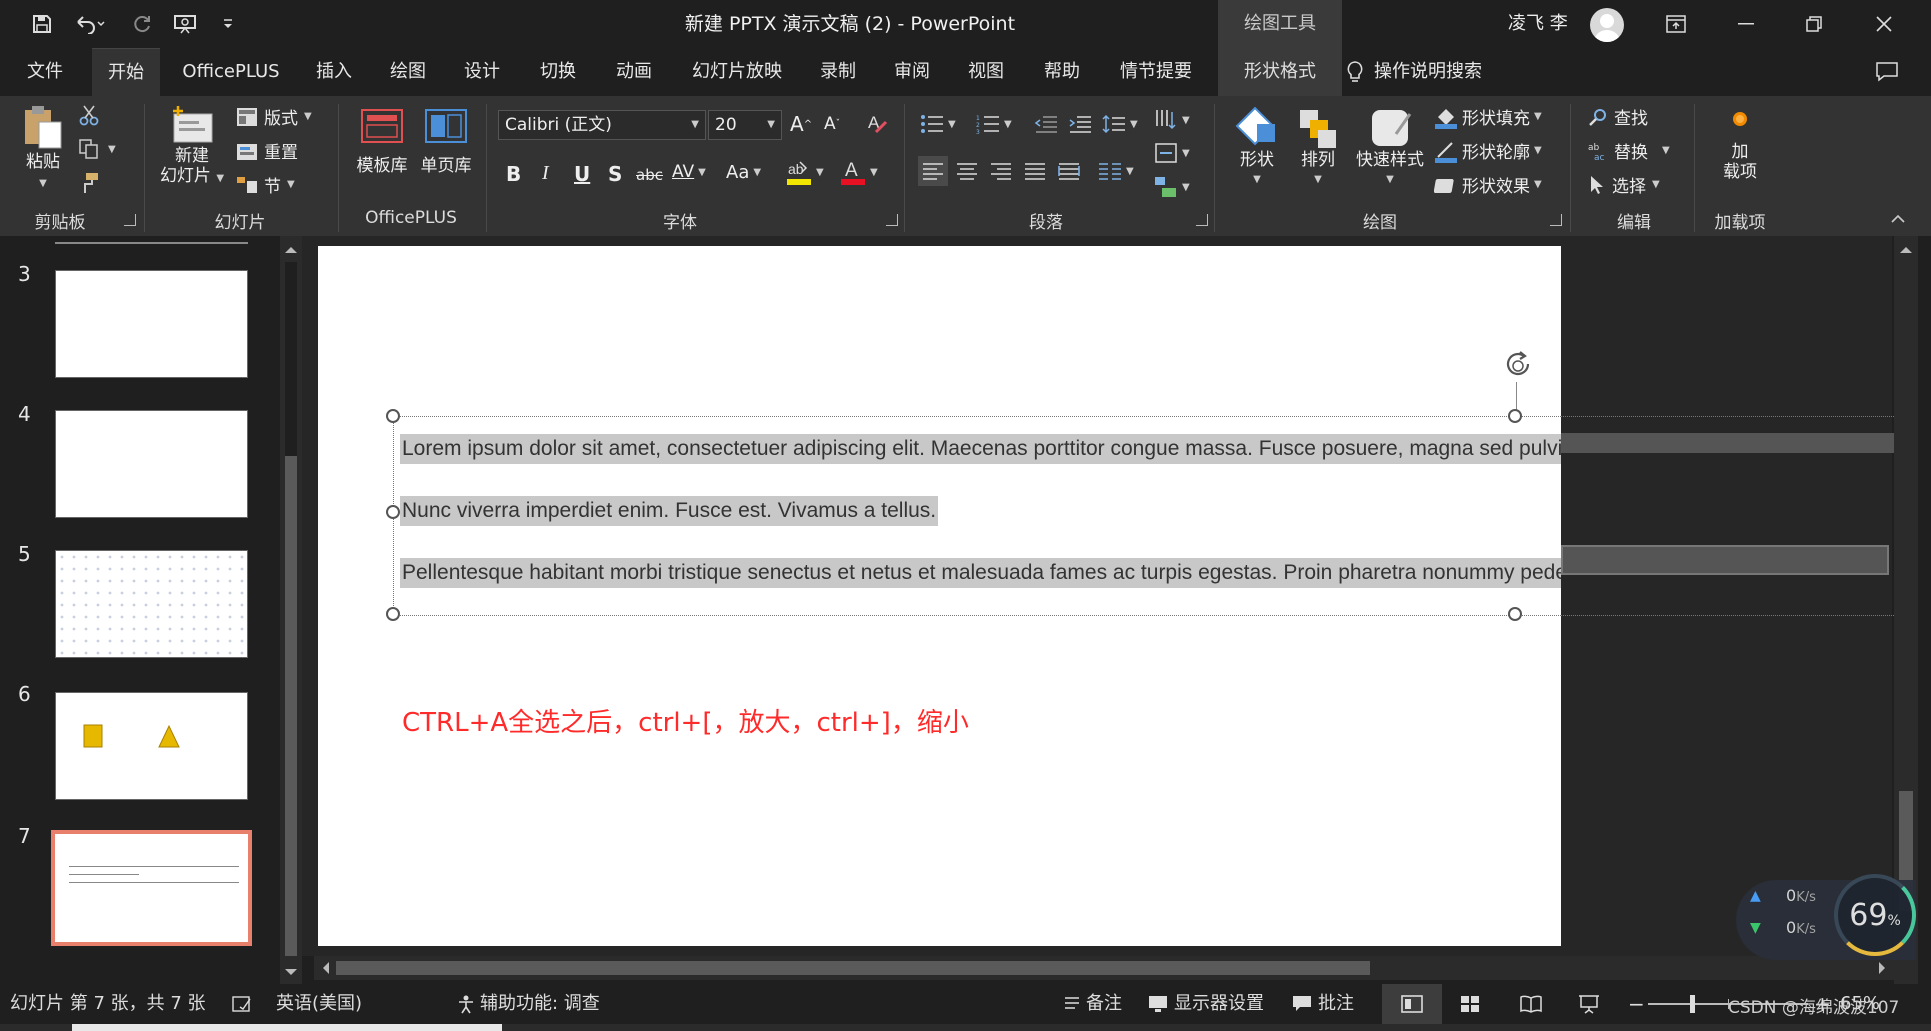  Describe the element at coordinates (1046, 124) in the screenshot. I see `decrease-indent-icon` at that location.